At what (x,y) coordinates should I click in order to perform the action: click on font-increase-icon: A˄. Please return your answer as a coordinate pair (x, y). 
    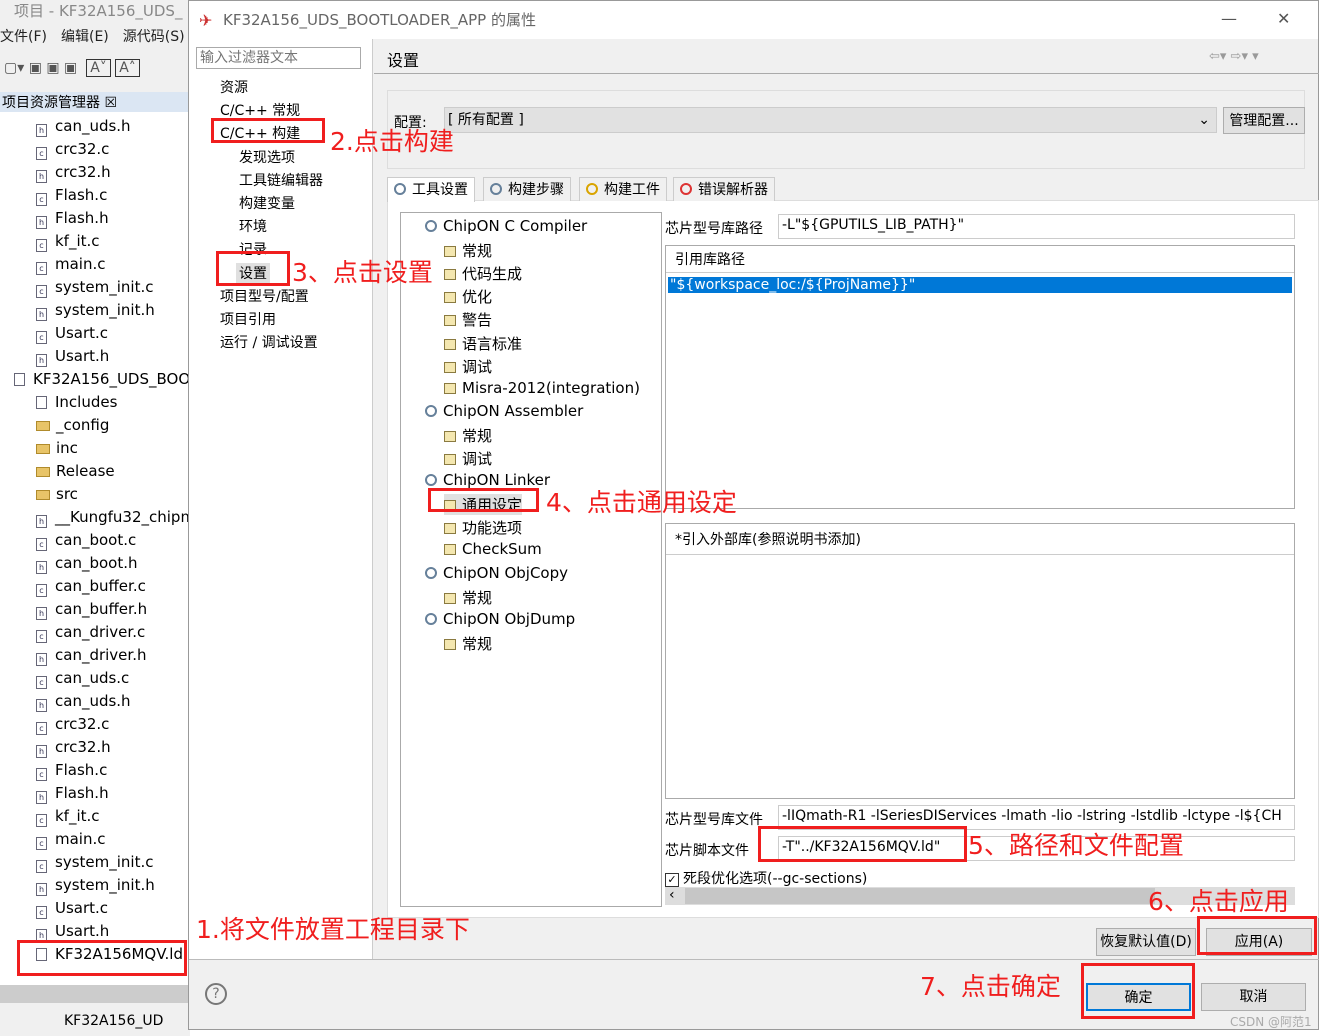
    Looking at the image, I should click on (127, 68).